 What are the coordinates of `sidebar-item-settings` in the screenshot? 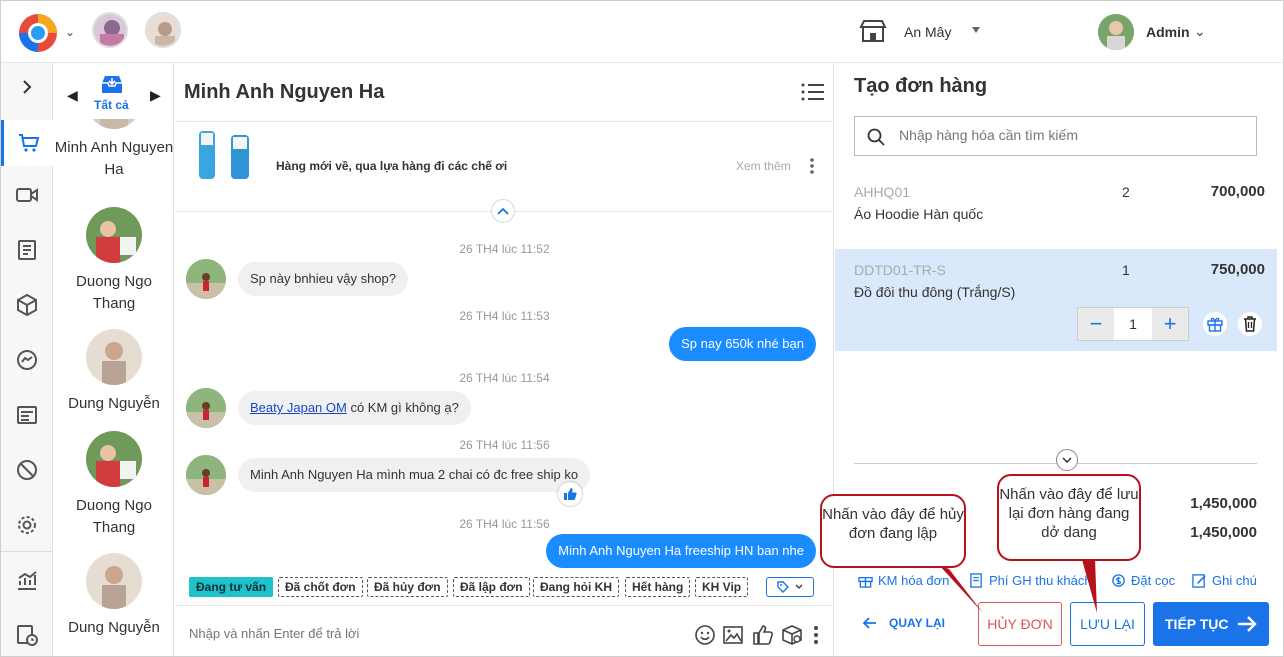 It's located at (27, 525).